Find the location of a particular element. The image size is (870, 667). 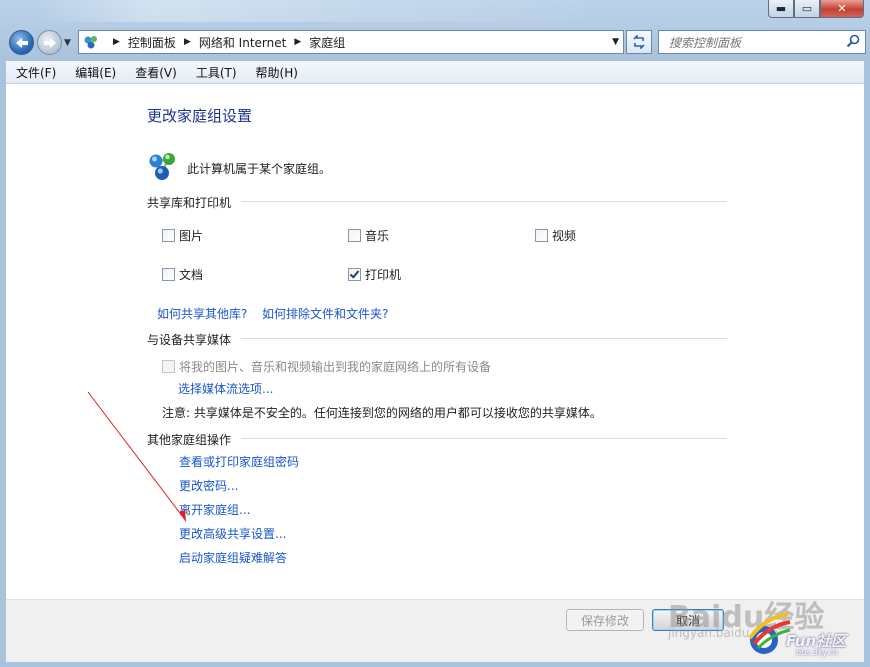

address-bar: ▶ 控制面板 ▶ 网络和 Internet ▶ 家庭组 ▼ is located at coordinates (351, 42).